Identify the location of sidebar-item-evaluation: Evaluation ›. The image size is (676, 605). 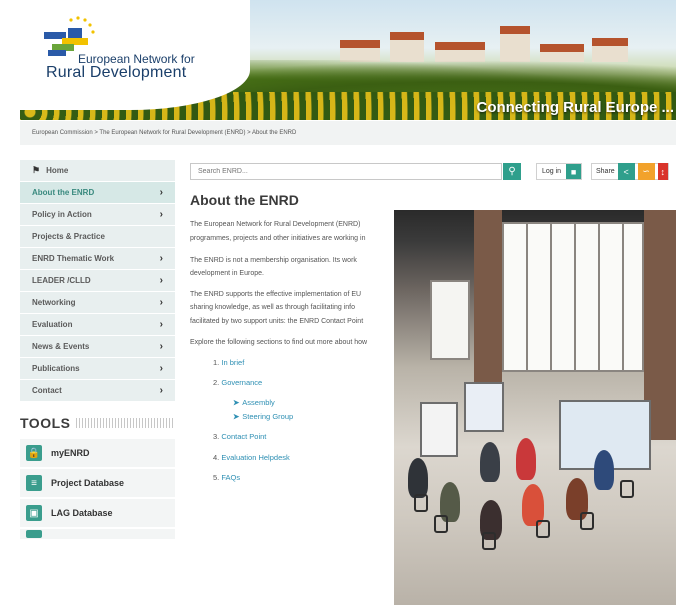
(97, 325).